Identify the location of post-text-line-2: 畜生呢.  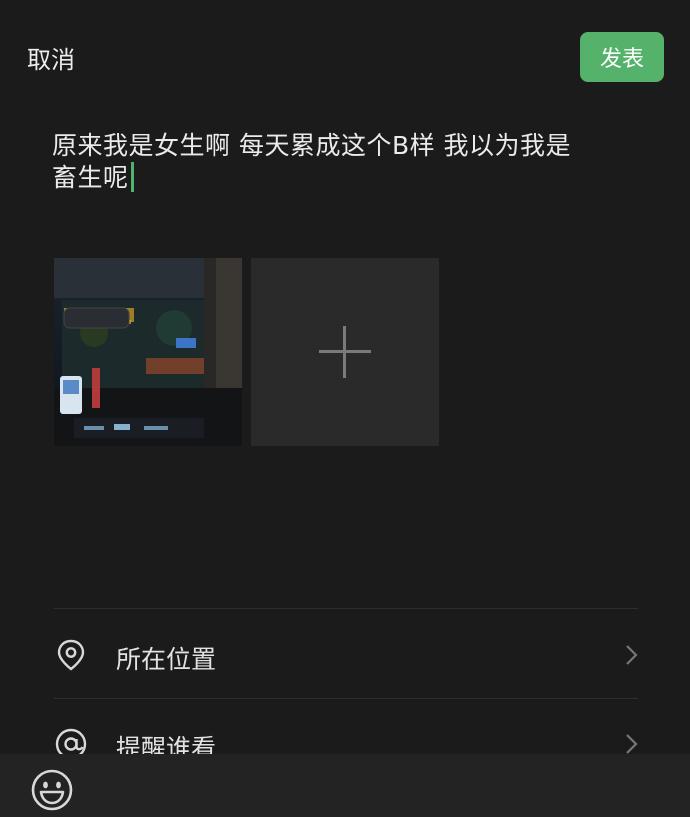
(90, 177).